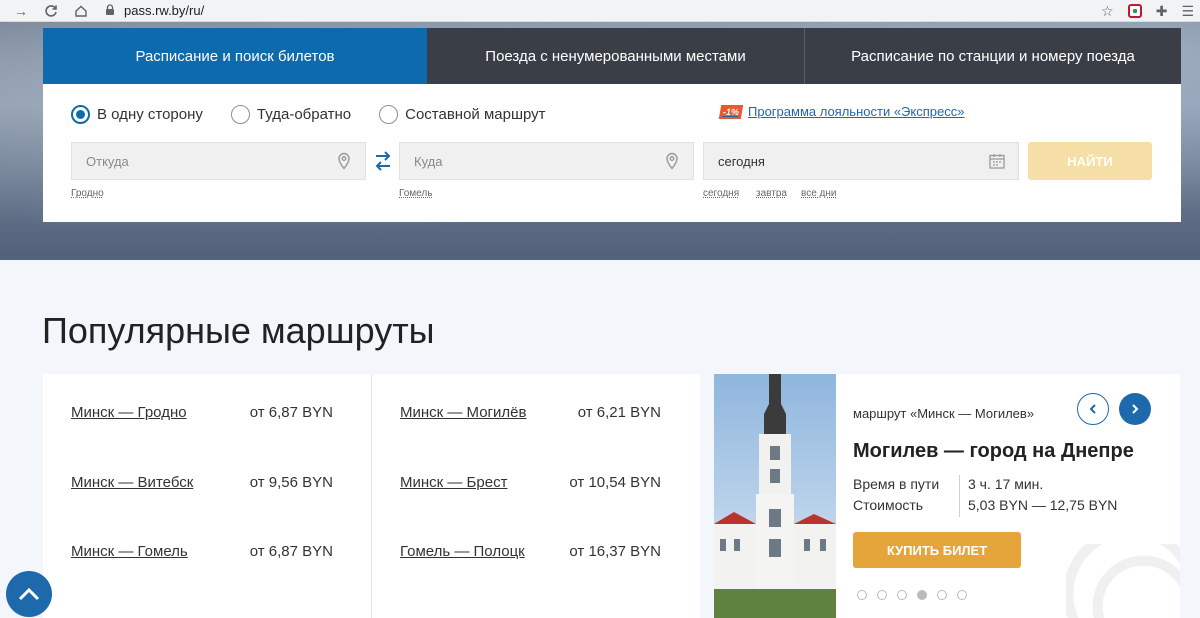 The height and width of the screenshot is (618, 1200). Describe the element at coordinates (1134, 11) in the screenshot. I see `extension-icon` at that location.